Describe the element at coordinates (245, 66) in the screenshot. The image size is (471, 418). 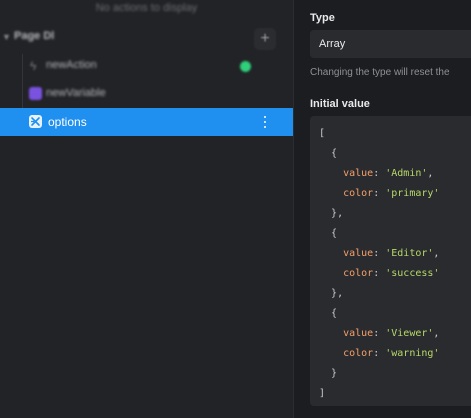
I see `status-dot` at that location.